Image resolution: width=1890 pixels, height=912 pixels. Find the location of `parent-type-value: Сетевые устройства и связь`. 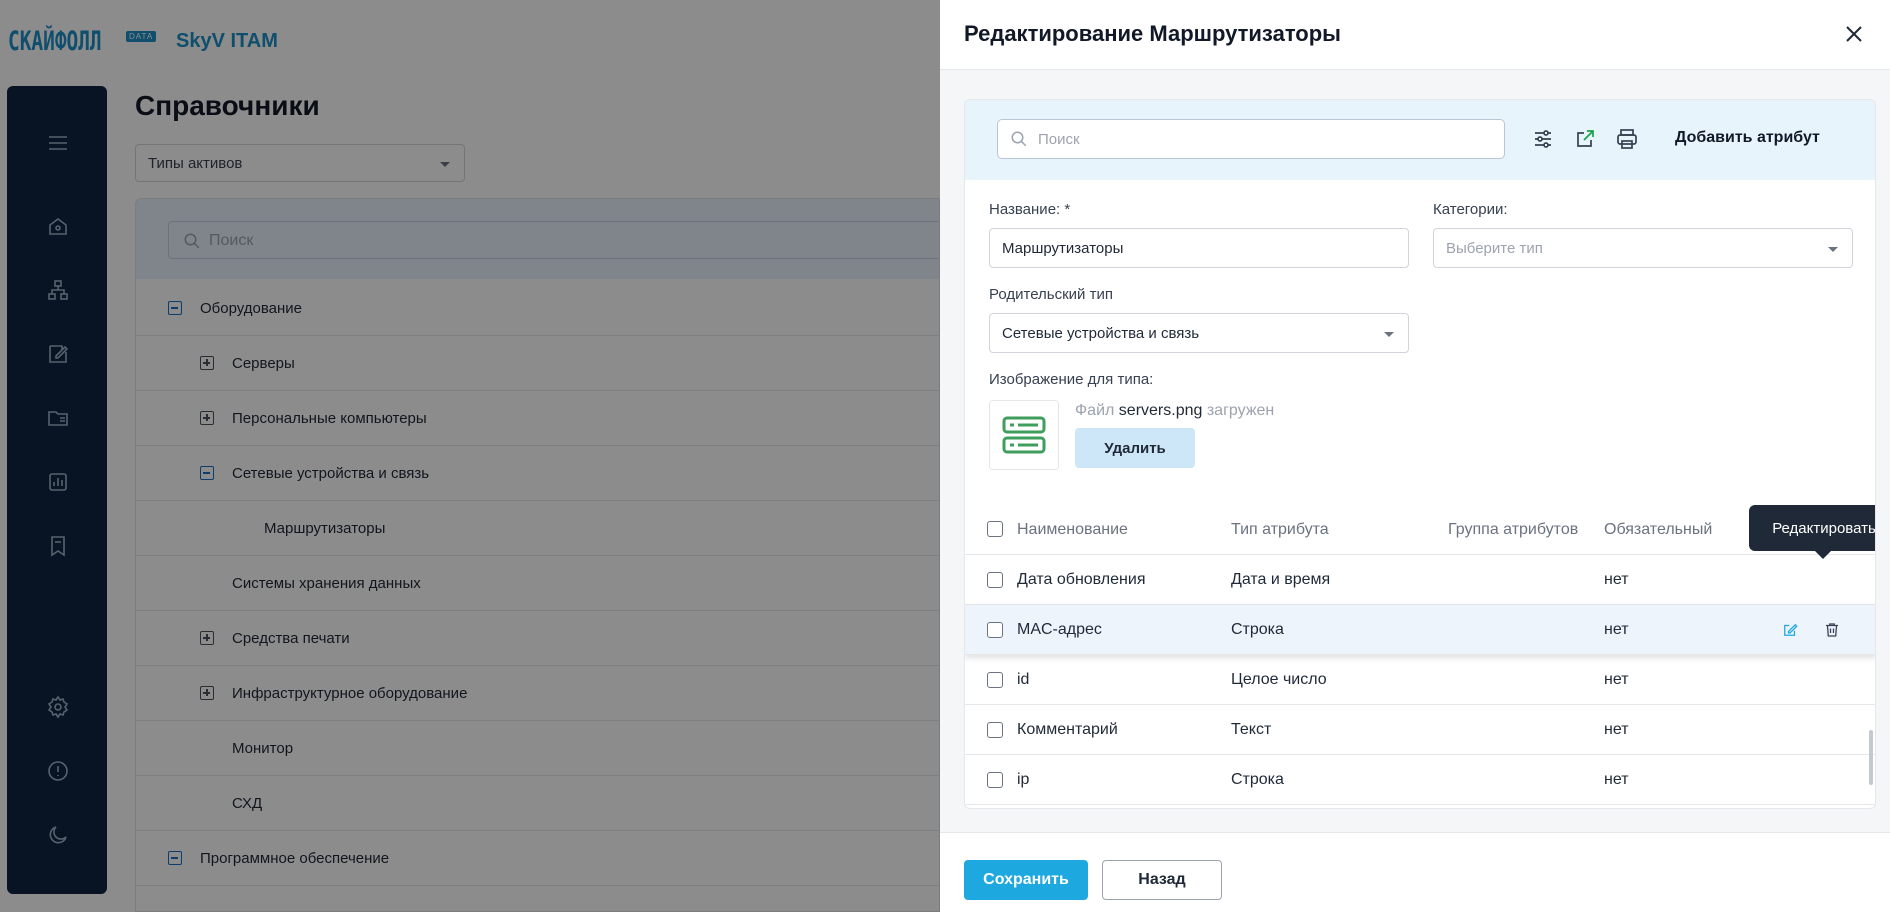

parent-type-value: Сетевые устройства и связь is located at coordinates (1101, 333).